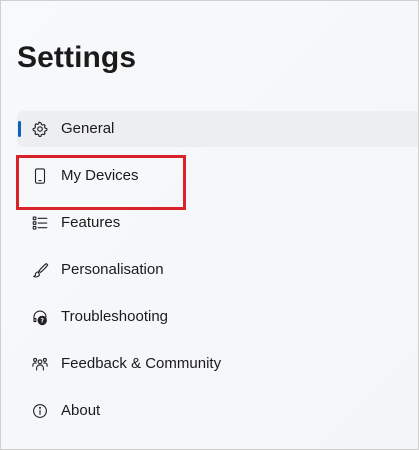 The height and width of the screenshot is (450, 419). I want to click on page-title: Settings, so click(77, 57).